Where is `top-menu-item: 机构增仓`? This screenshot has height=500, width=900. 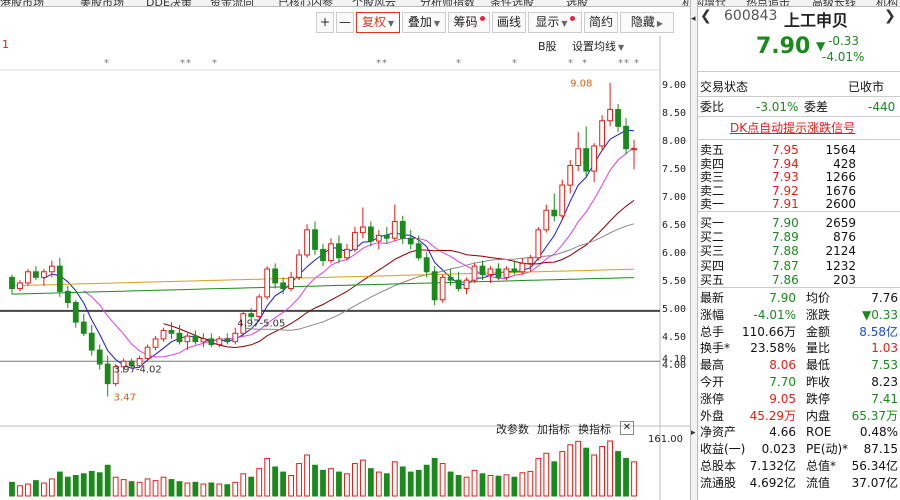
top-menu-item: 机构增仓 is located at coordinates (704, 3).